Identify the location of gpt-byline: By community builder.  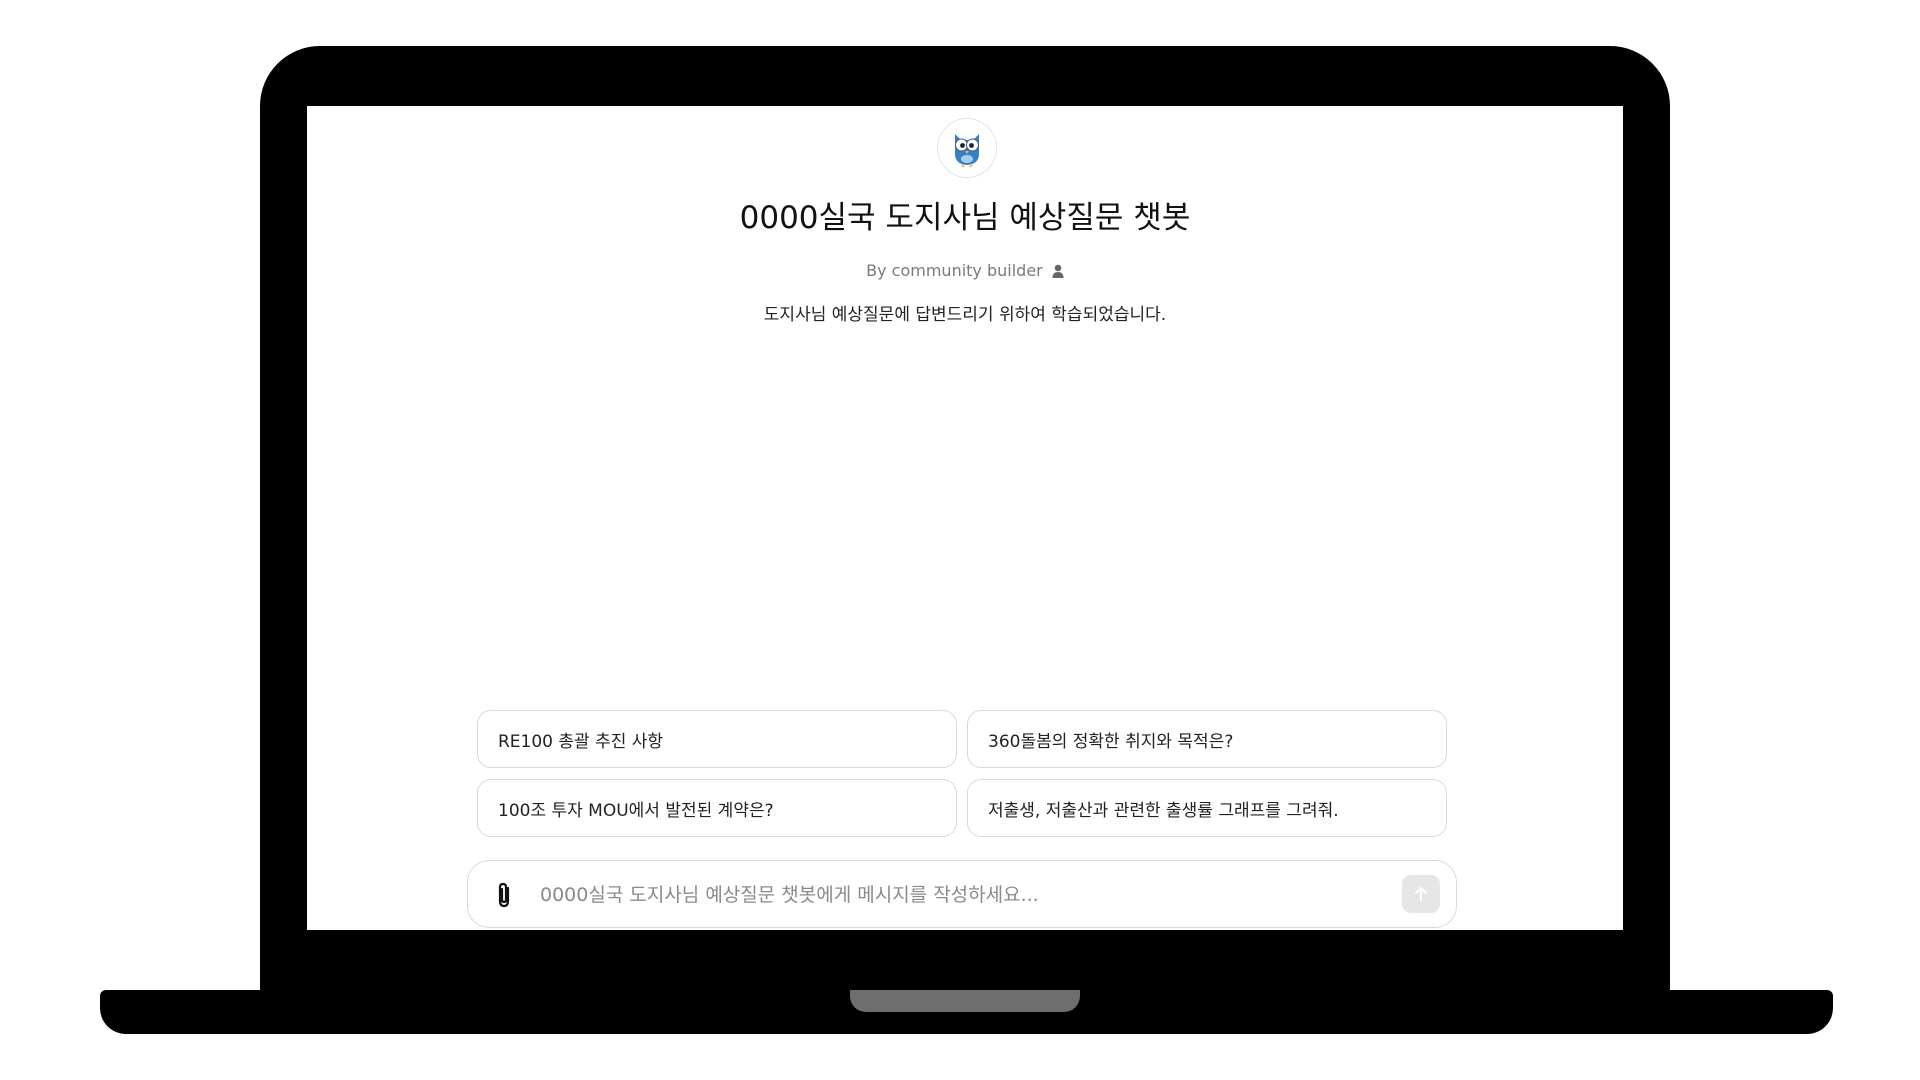
(965, 270).